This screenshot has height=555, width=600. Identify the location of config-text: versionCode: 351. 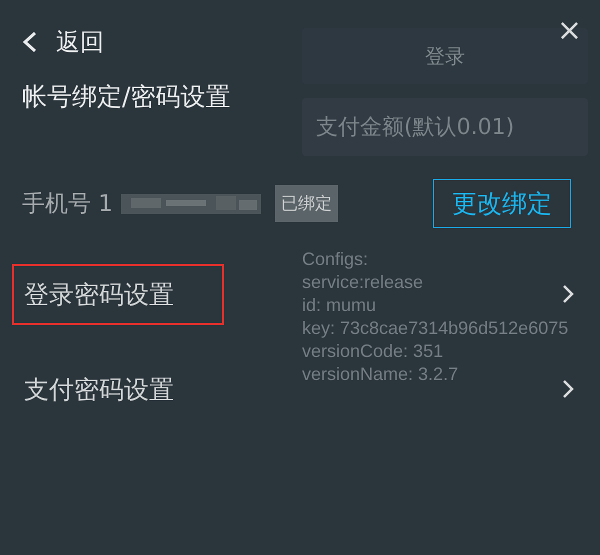
(373, 351).